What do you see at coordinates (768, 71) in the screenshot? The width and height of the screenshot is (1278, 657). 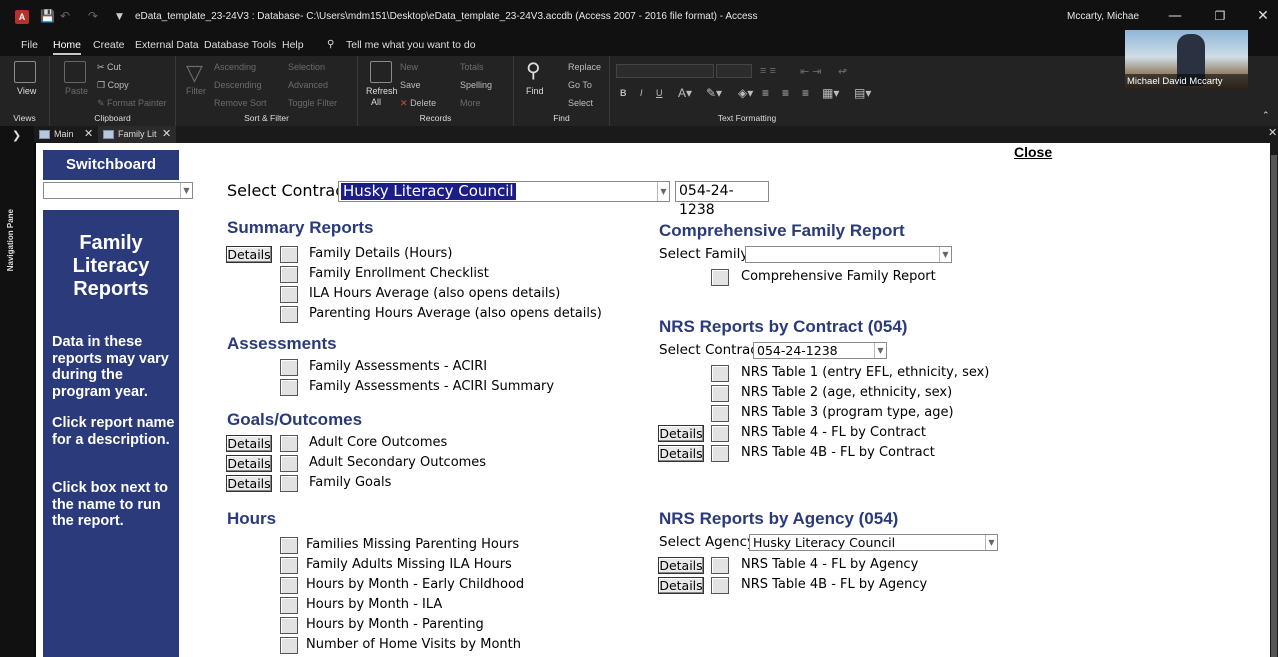 I see `bullets-icon: ≡ ≡` at bounding box center [768, 71].